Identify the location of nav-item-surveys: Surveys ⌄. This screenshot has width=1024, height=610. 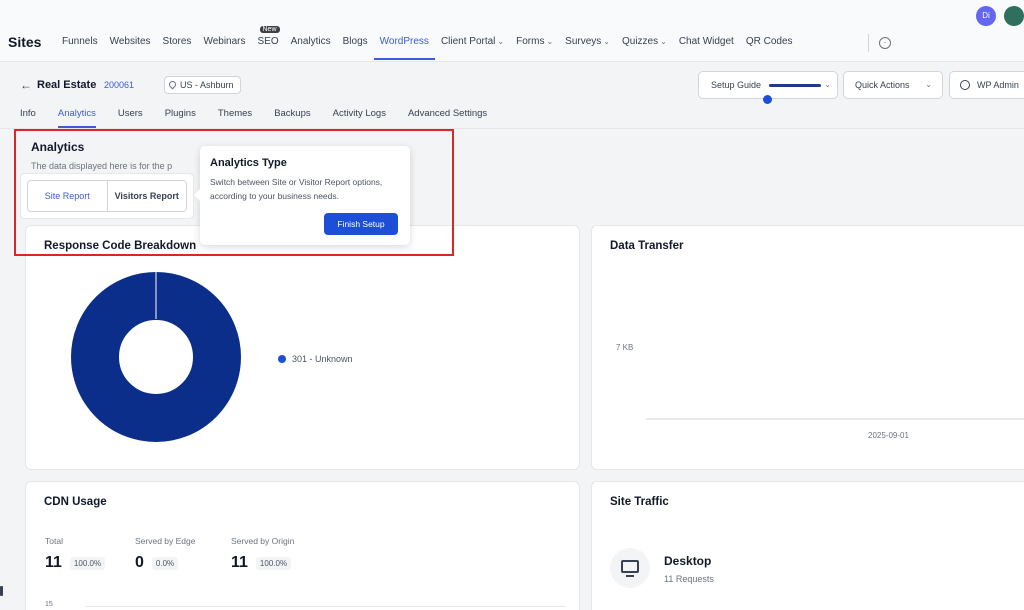
(587, 48).